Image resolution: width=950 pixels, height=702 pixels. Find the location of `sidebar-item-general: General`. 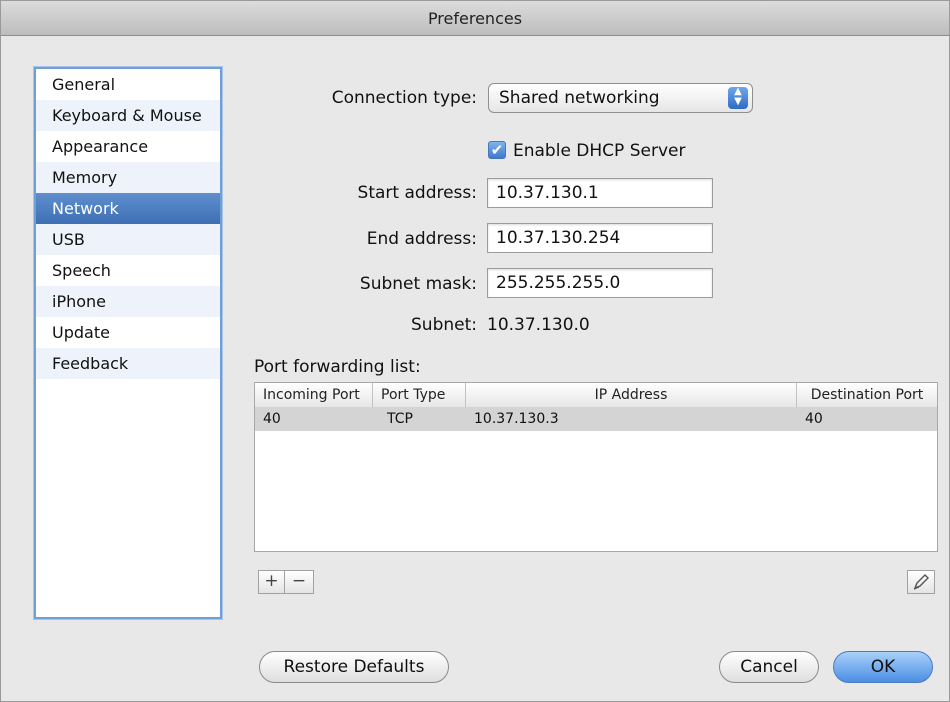

sidebar-item-general: General is located at coordinates (128, 84).